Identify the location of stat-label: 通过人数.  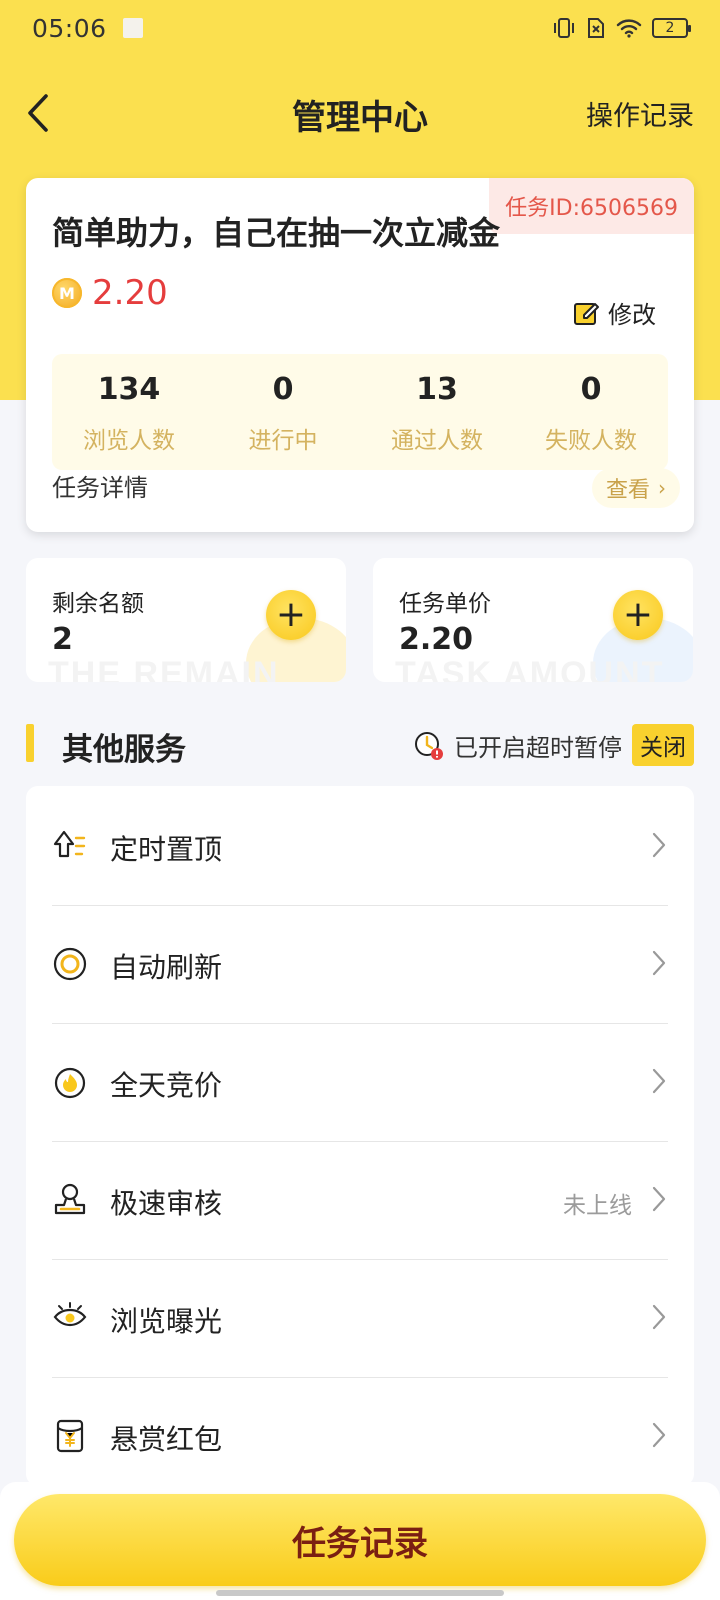
(437, 441).